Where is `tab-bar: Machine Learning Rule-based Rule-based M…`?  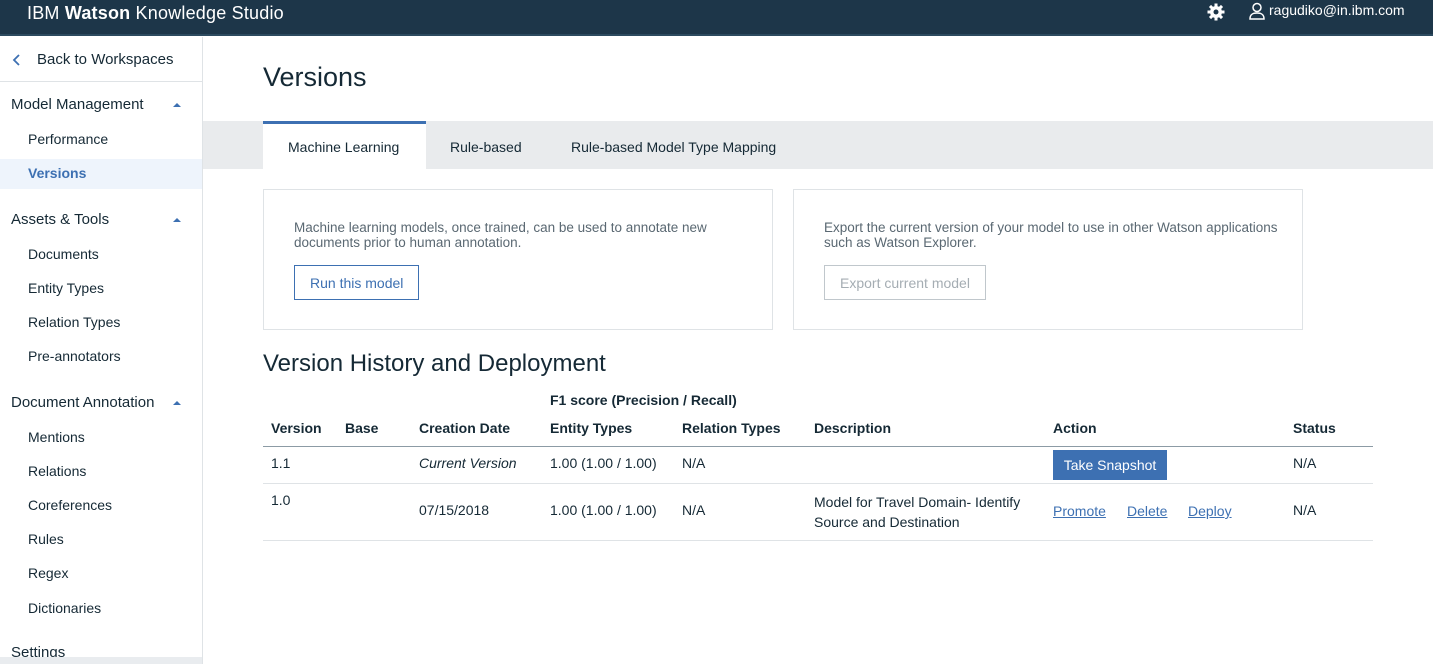 tab-bar: Machine Learning Rule-based Rule-based M… is located at coordinates (818, 145).